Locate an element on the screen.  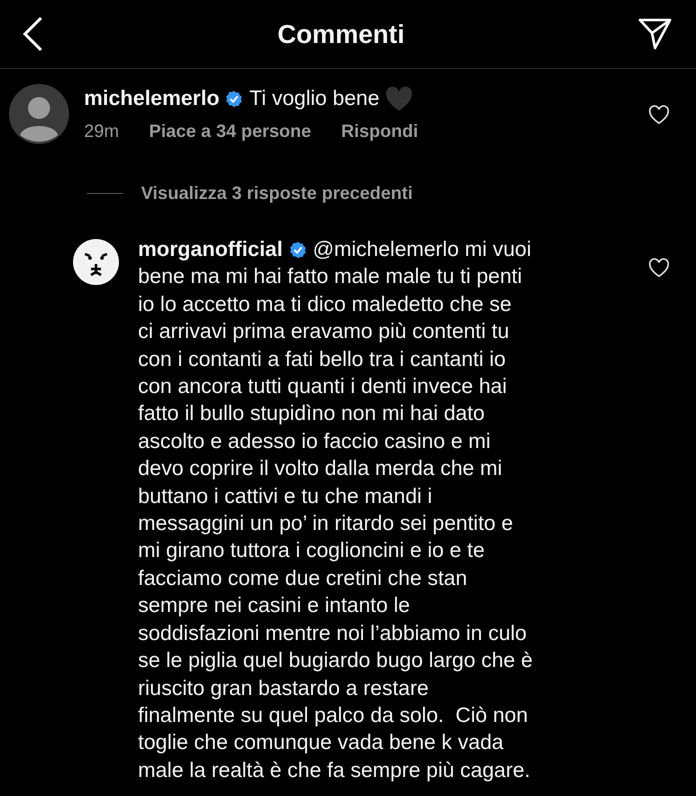
reply-link: Rispondi is located at coordinates (379, 131).